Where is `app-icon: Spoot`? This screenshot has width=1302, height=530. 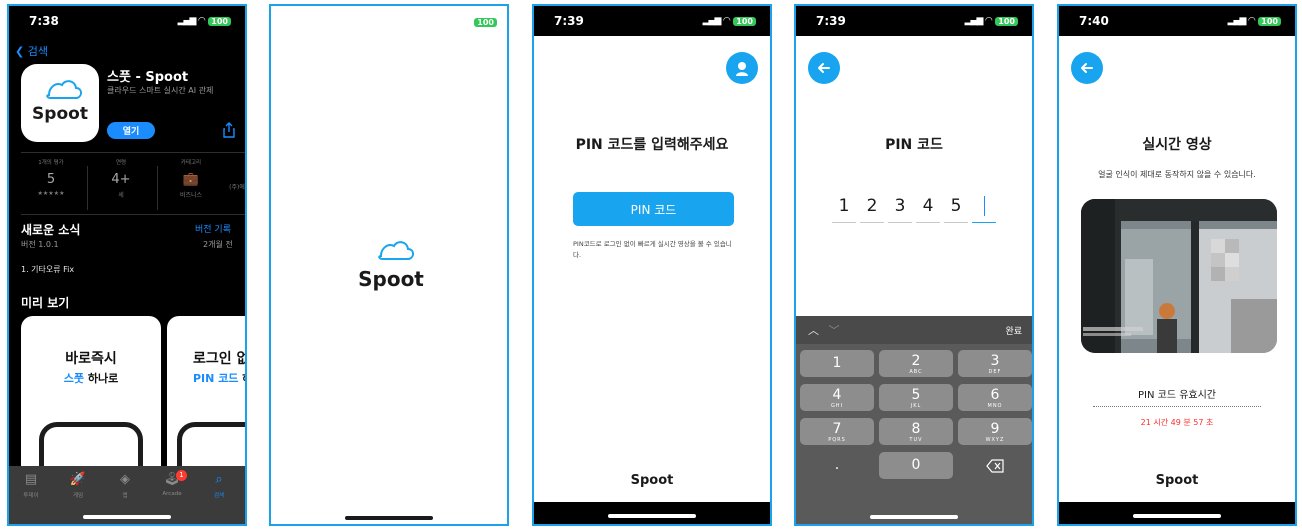
app-icon: Spoot is located at coordinates (60, 103).